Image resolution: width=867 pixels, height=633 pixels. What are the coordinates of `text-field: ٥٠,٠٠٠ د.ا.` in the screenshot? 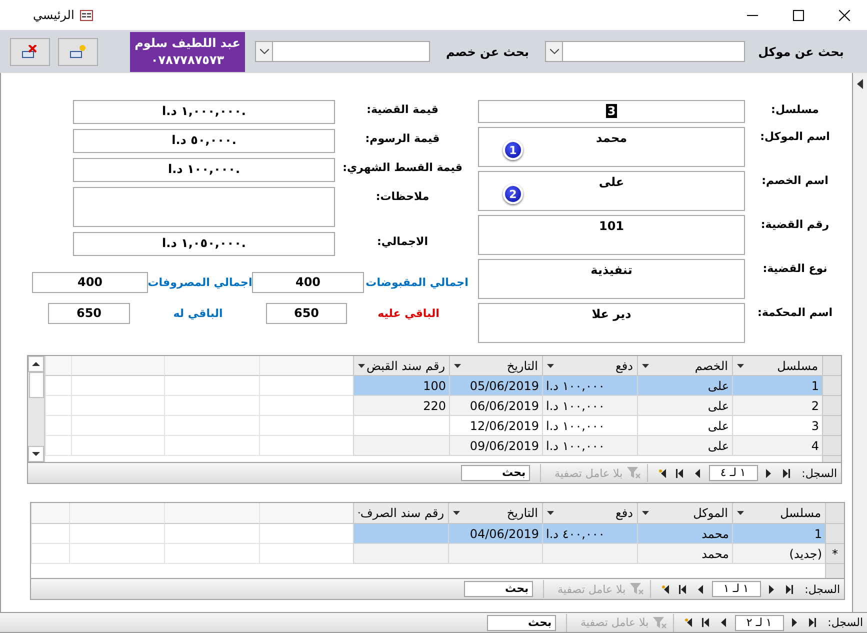 It's located at (204, 141).